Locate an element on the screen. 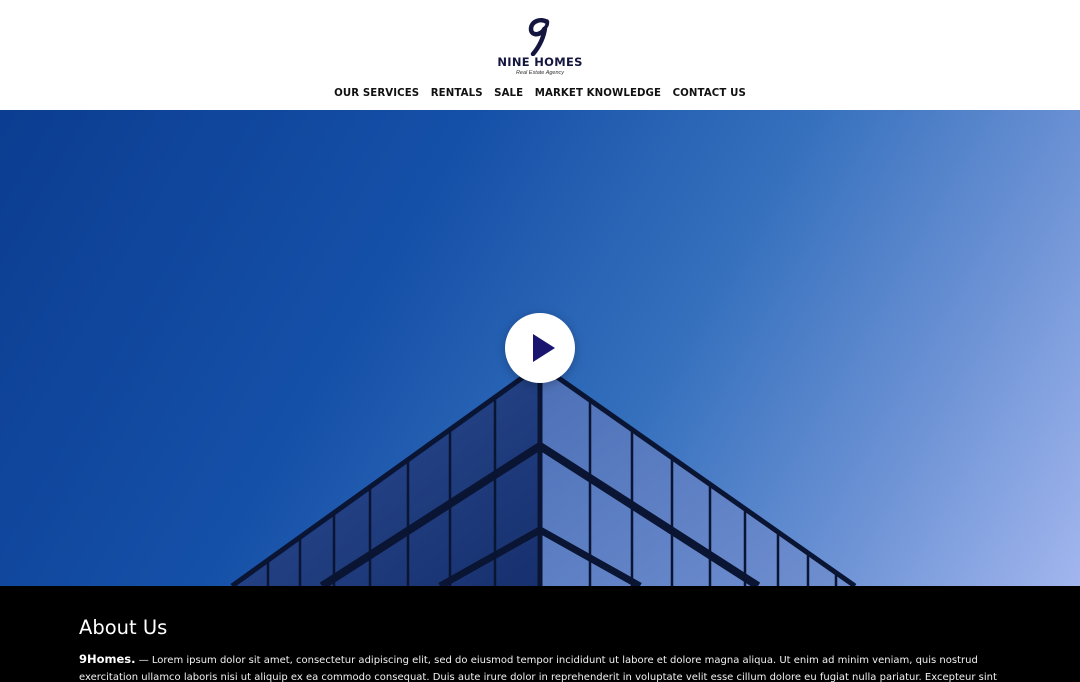 This screenshot has height=682, width=1080. nav-item-our-services: OUR SERVICES is located at coordinates (376, 93).